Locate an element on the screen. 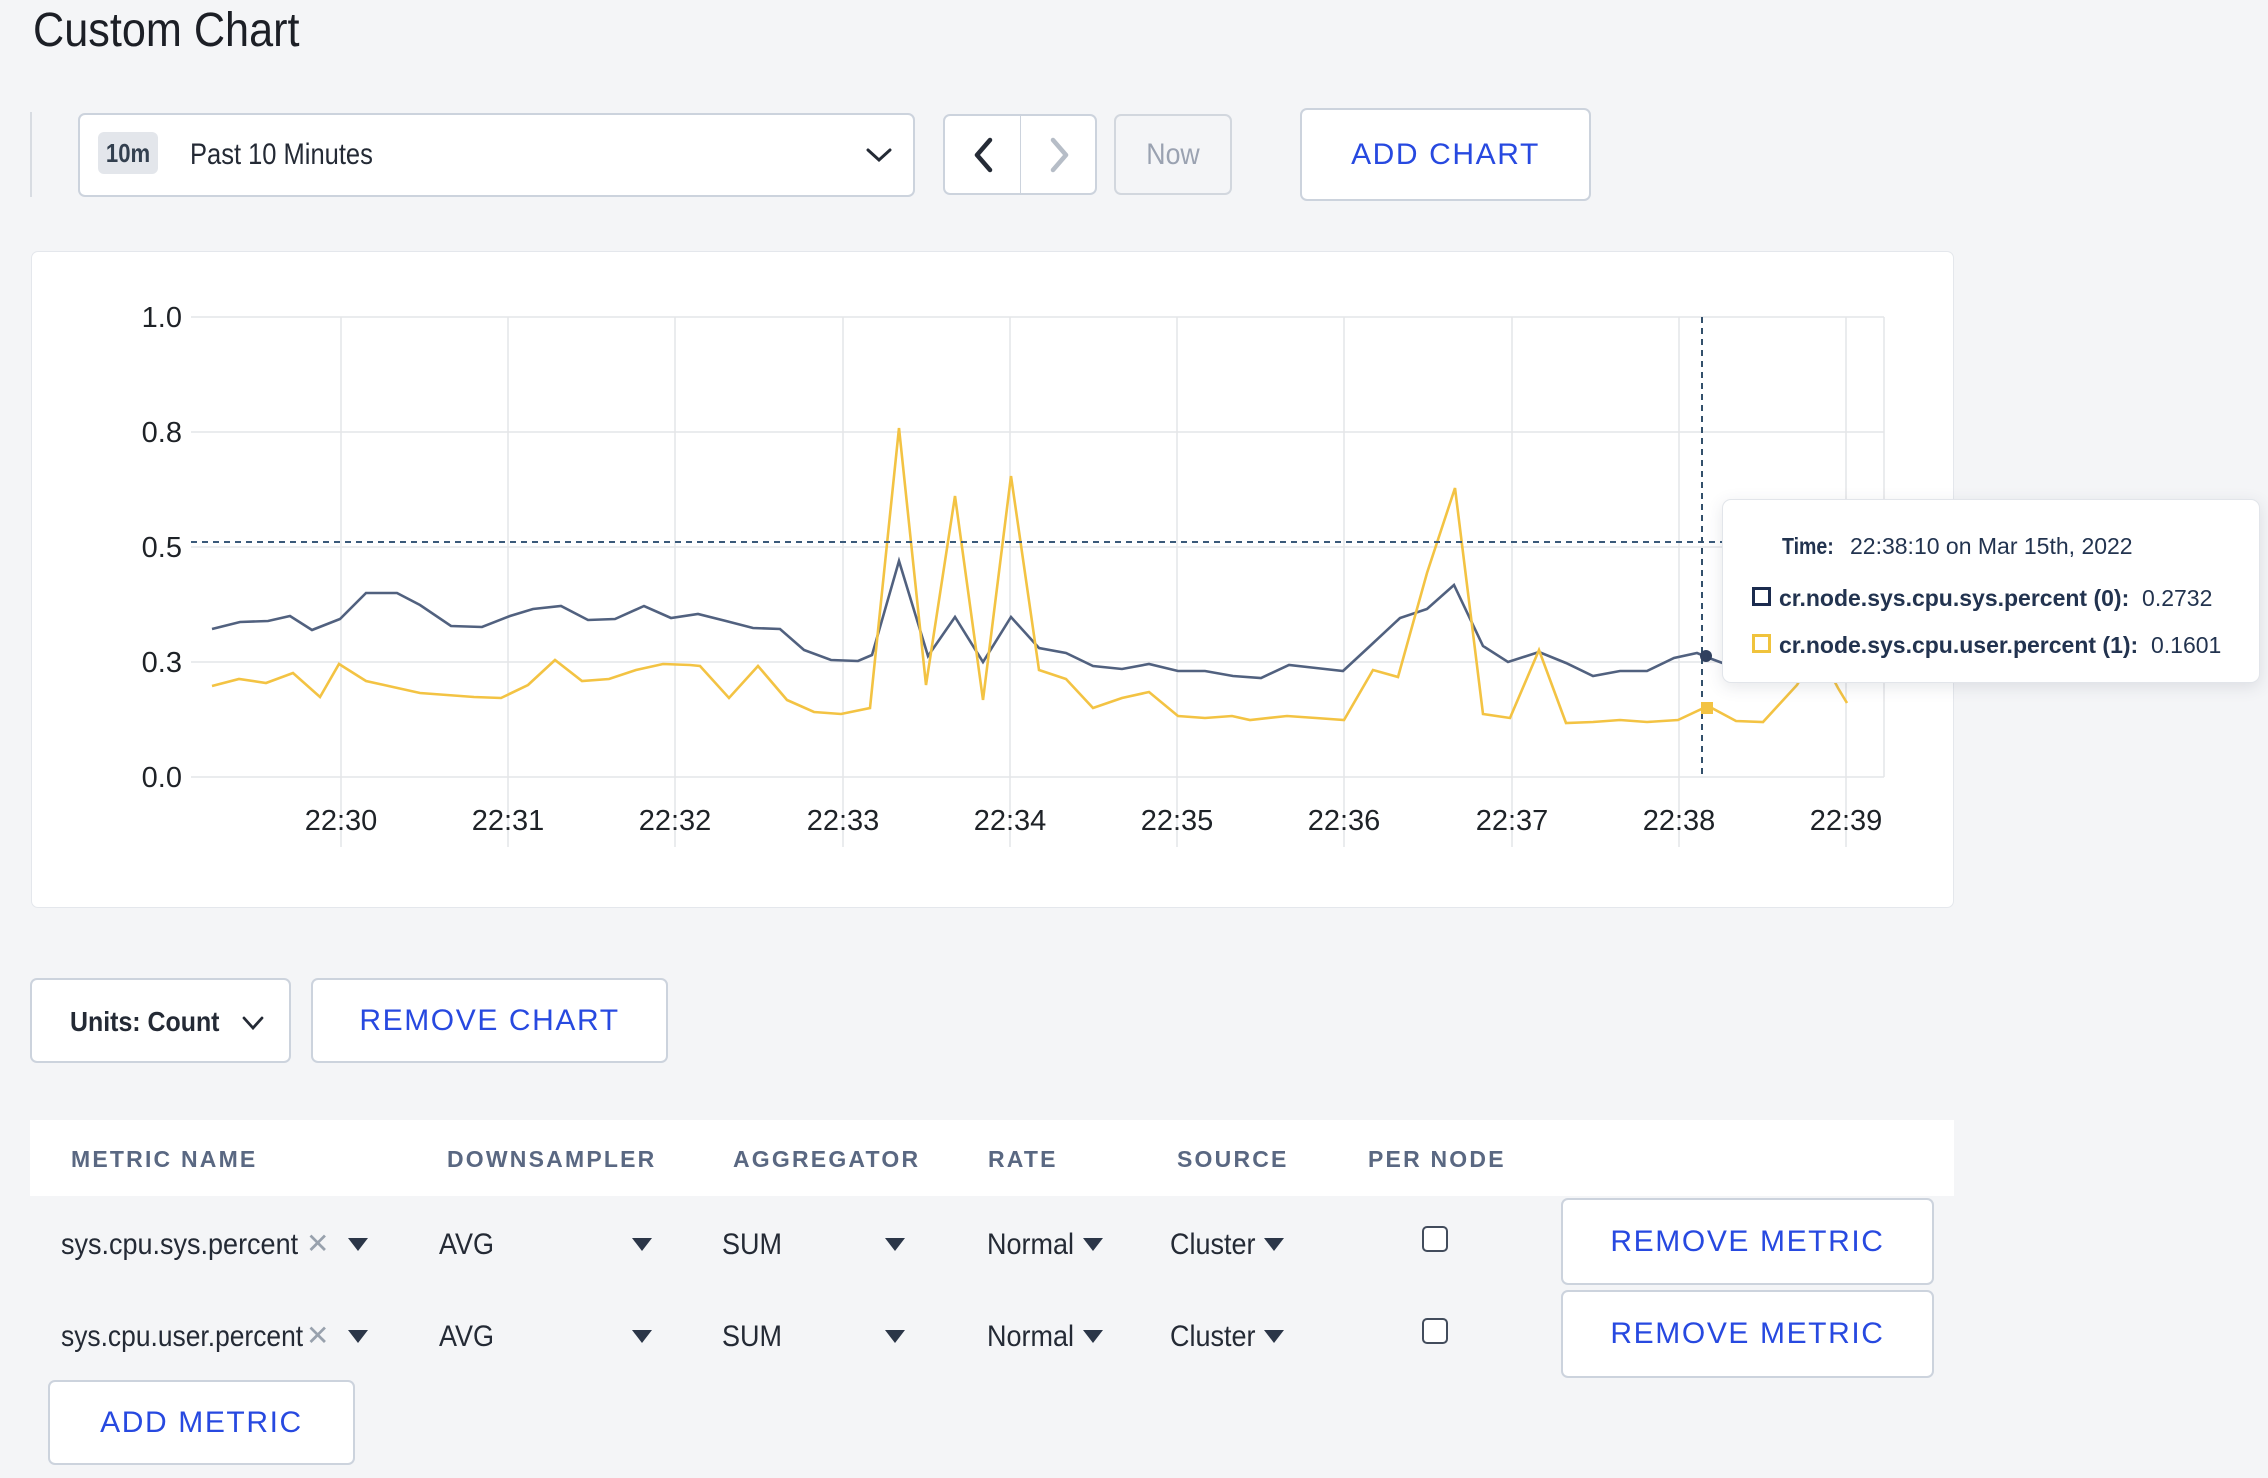 Image resolution: width=2268 pixels, height=1478 pixels. svg-text: 22:35 is located at coordinates (1177, 821).